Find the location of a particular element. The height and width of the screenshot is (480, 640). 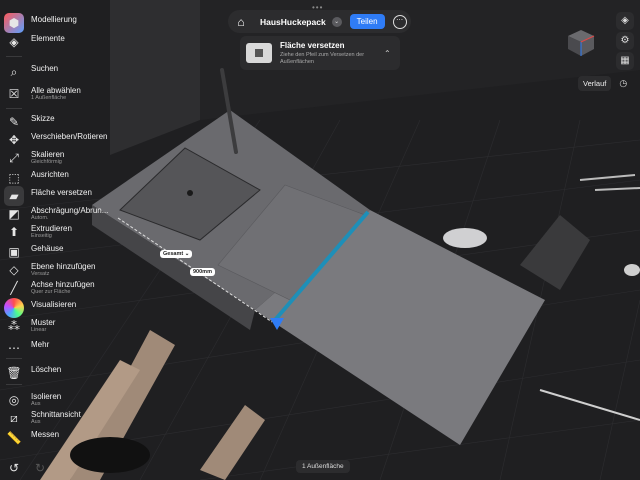

tool-sublabel: Versatz is located at coordinates (40, 274).